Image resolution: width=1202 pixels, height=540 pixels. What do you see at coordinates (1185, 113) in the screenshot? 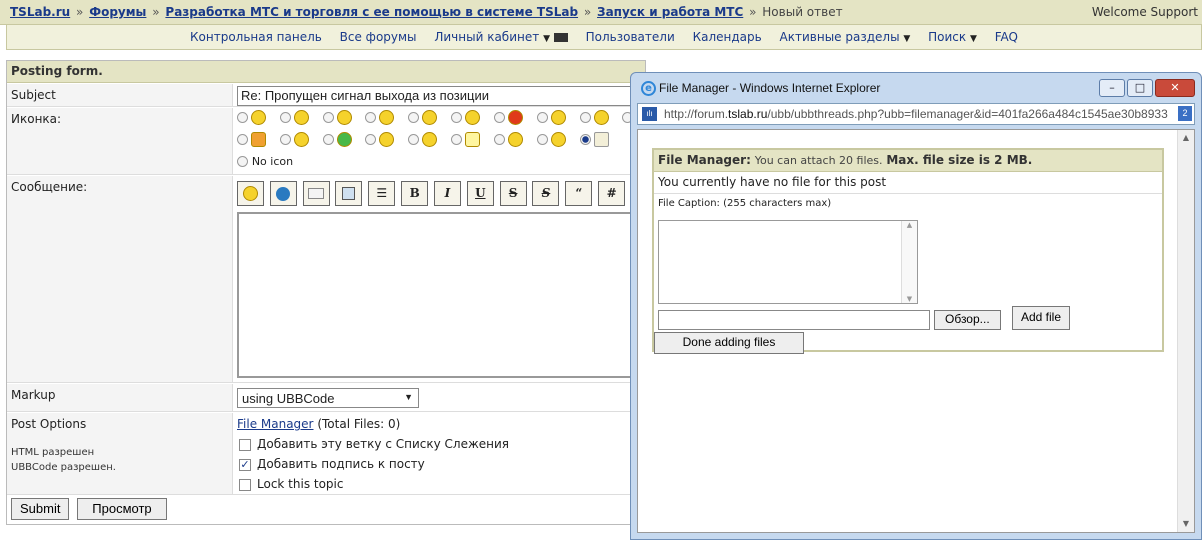
I see `certificate-icon: 2` at bounding box center [1185, 113].